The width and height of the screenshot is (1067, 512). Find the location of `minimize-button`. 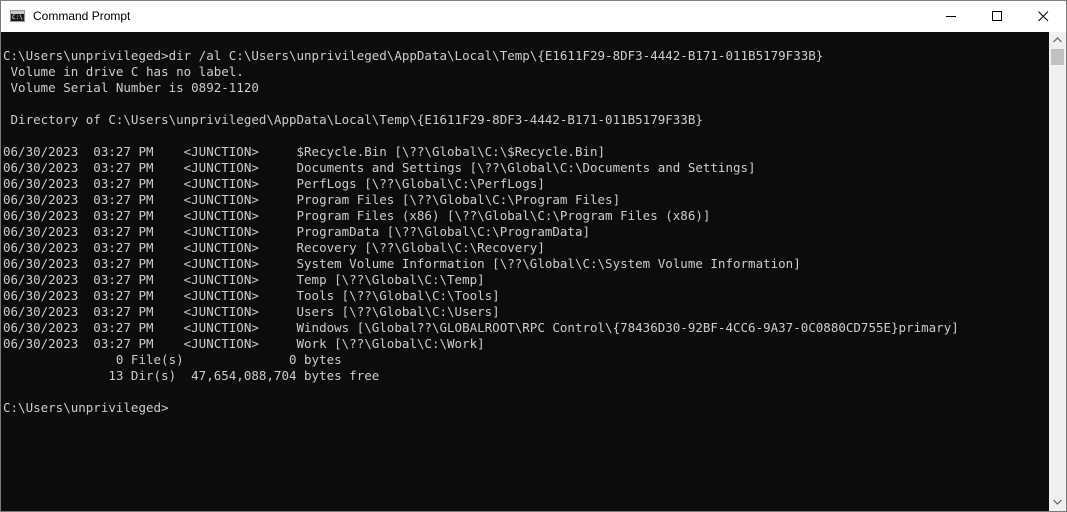

minimize-button is located at coordinates (951, 16).